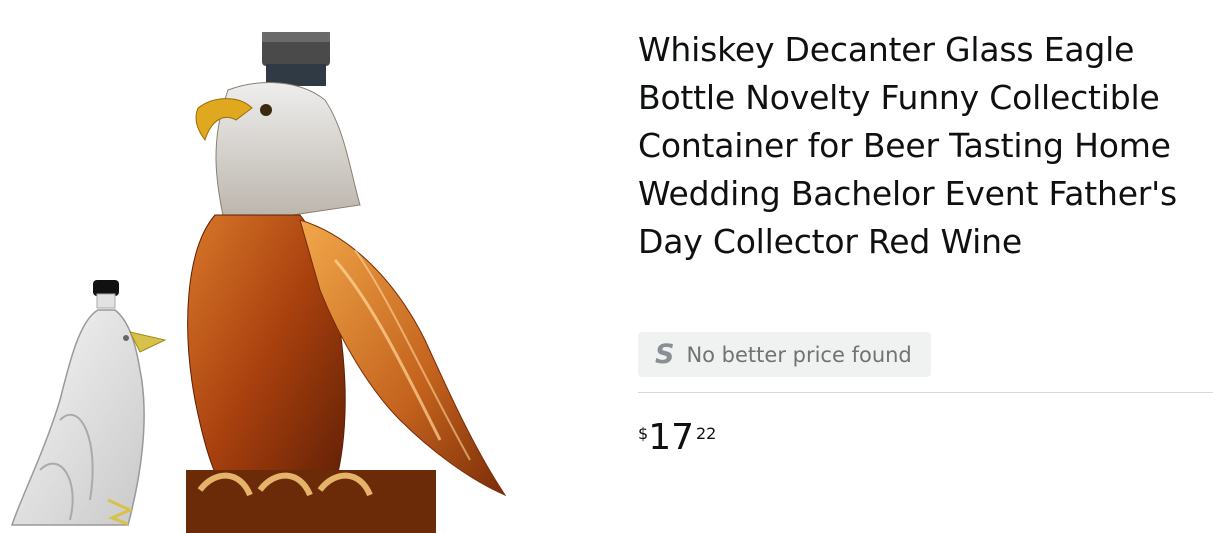  What do you see at coordinates (799, 354) in the screenshot?
I see `price-badge-text: No better price found` at bounding box center [799, 354].